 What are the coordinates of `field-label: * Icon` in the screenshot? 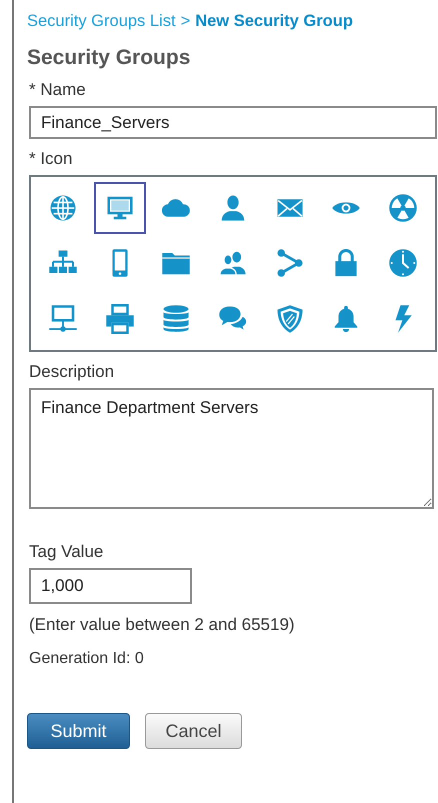 It's located at (50, 159).